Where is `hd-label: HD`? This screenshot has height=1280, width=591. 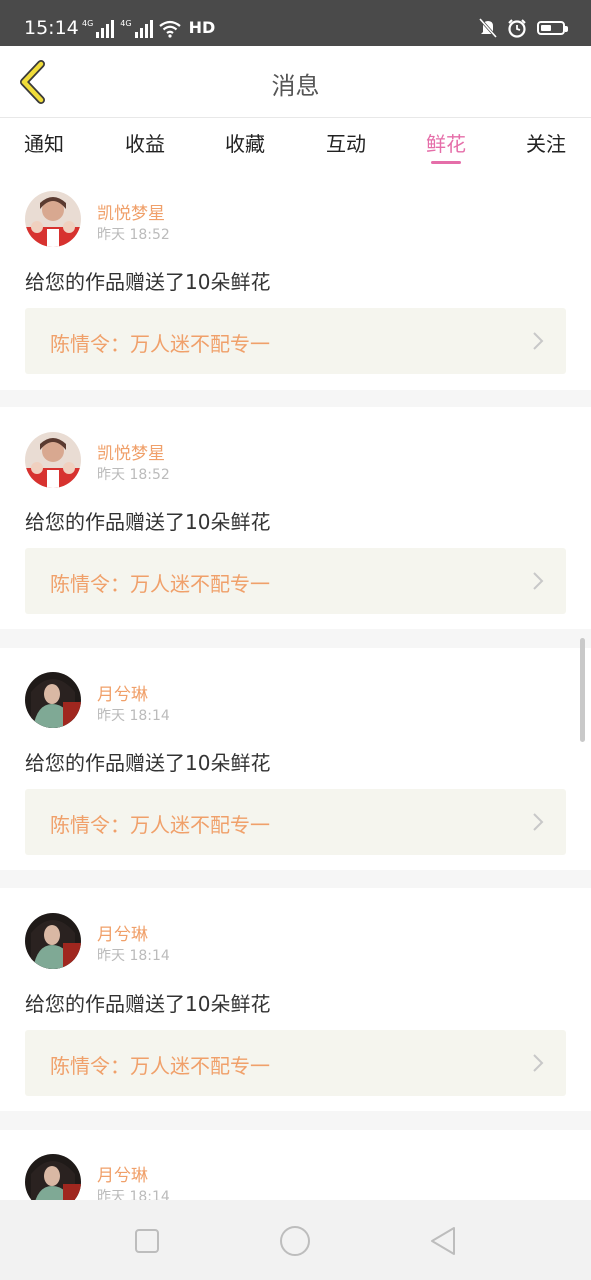 hd-label: HD is located at coordinates (202, 27).